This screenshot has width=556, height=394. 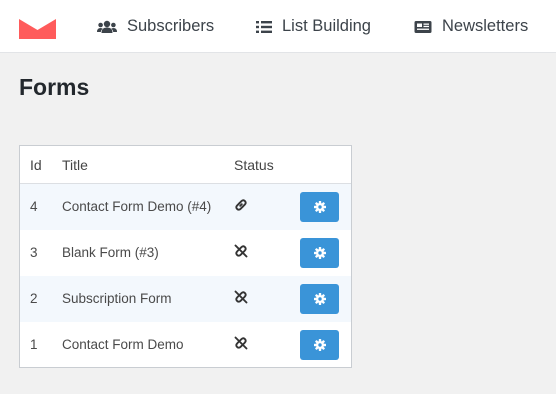 What do you see at coordinates (34, 252) in the screenshot?
I see `form-id: 3` at bounding box center [34, 252].